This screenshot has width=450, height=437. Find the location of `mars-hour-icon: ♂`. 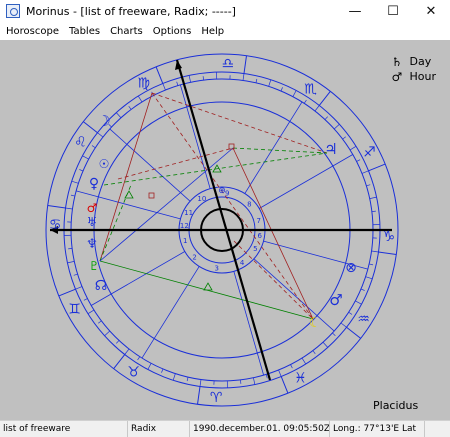

mars-hour-icon: ♂ is located at coordinates (397, 76).